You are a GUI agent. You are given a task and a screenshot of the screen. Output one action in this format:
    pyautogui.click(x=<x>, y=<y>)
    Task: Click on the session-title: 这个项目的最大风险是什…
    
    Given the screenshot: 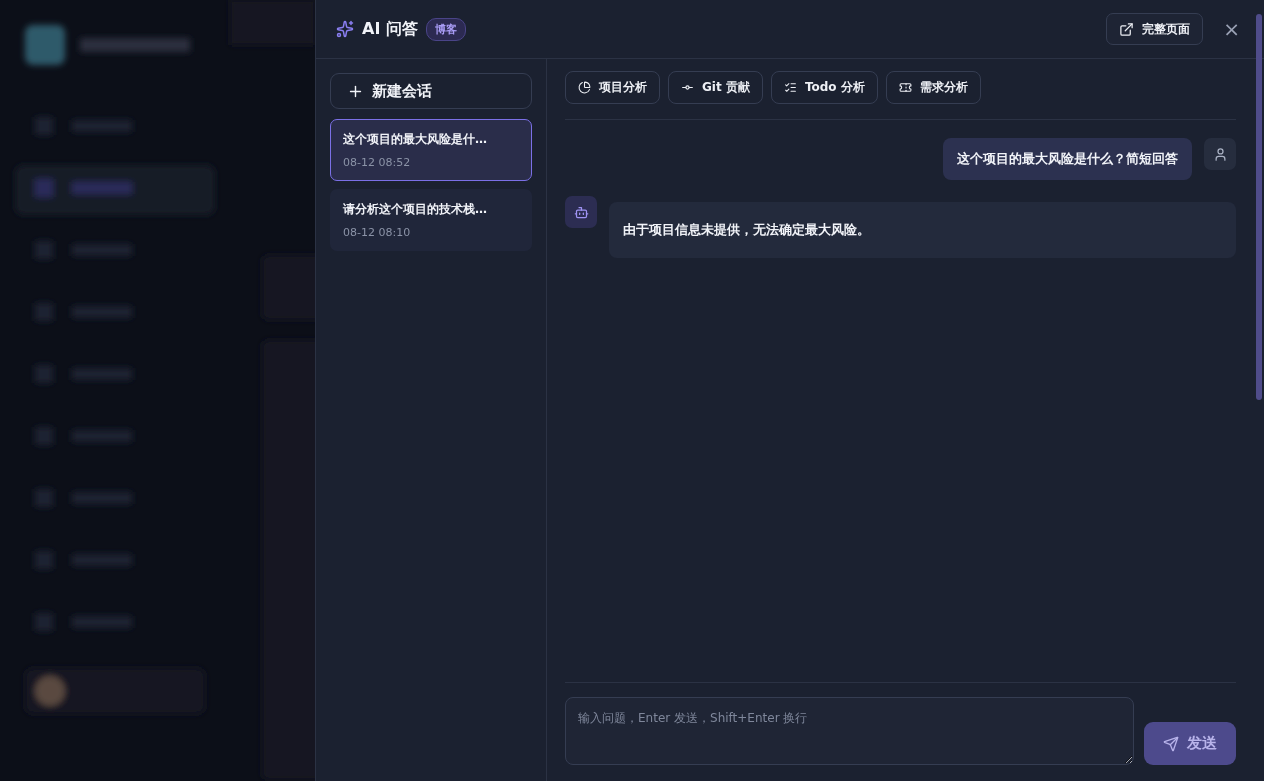 What is the action you would take?
    pyautogui.click(x=415, y=139)
    